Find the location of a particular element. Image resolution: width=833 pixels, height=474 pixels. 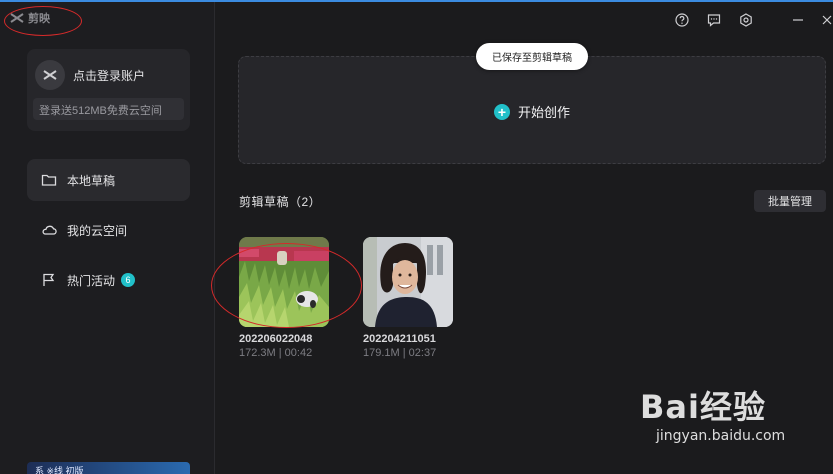

cloud-icon is located at coordinates (49, 230).